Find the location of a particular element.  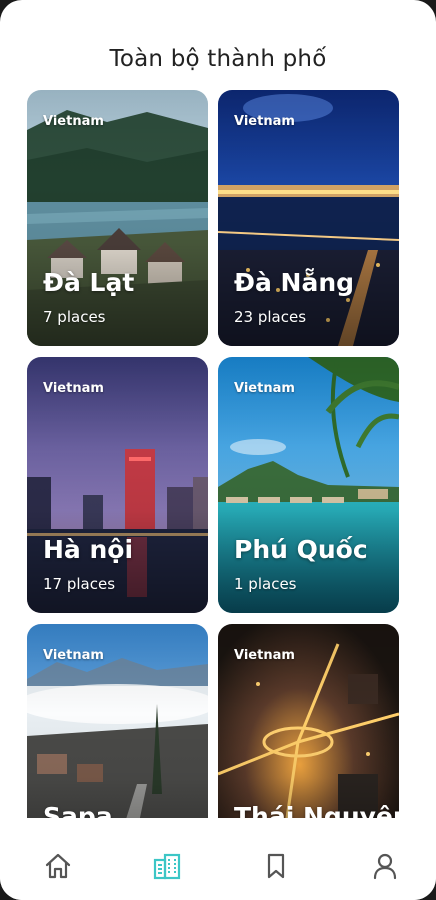

card-city-name: Hà nội is located at coordinates (88, 549).